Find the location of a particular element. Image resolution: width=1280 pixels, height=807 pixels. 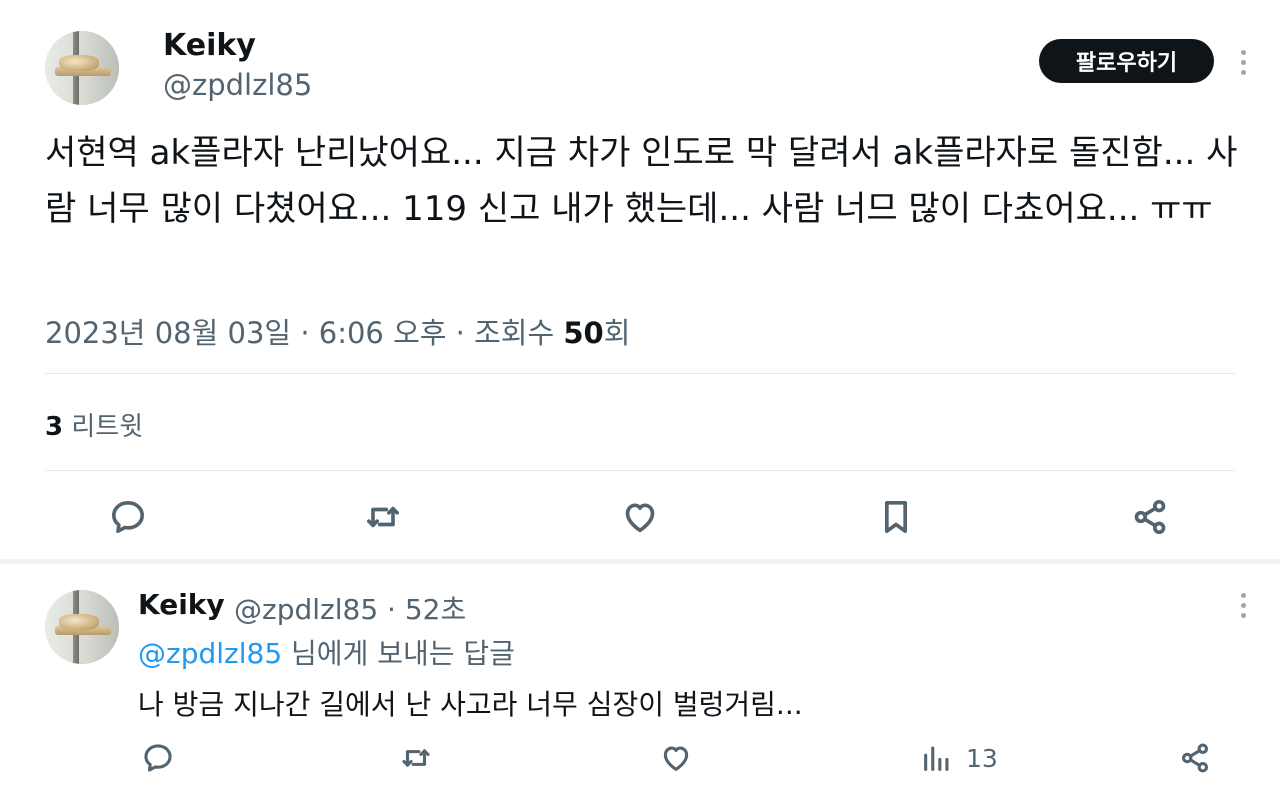

reply-author-name: Keiky is located at coordinates (181, 604).